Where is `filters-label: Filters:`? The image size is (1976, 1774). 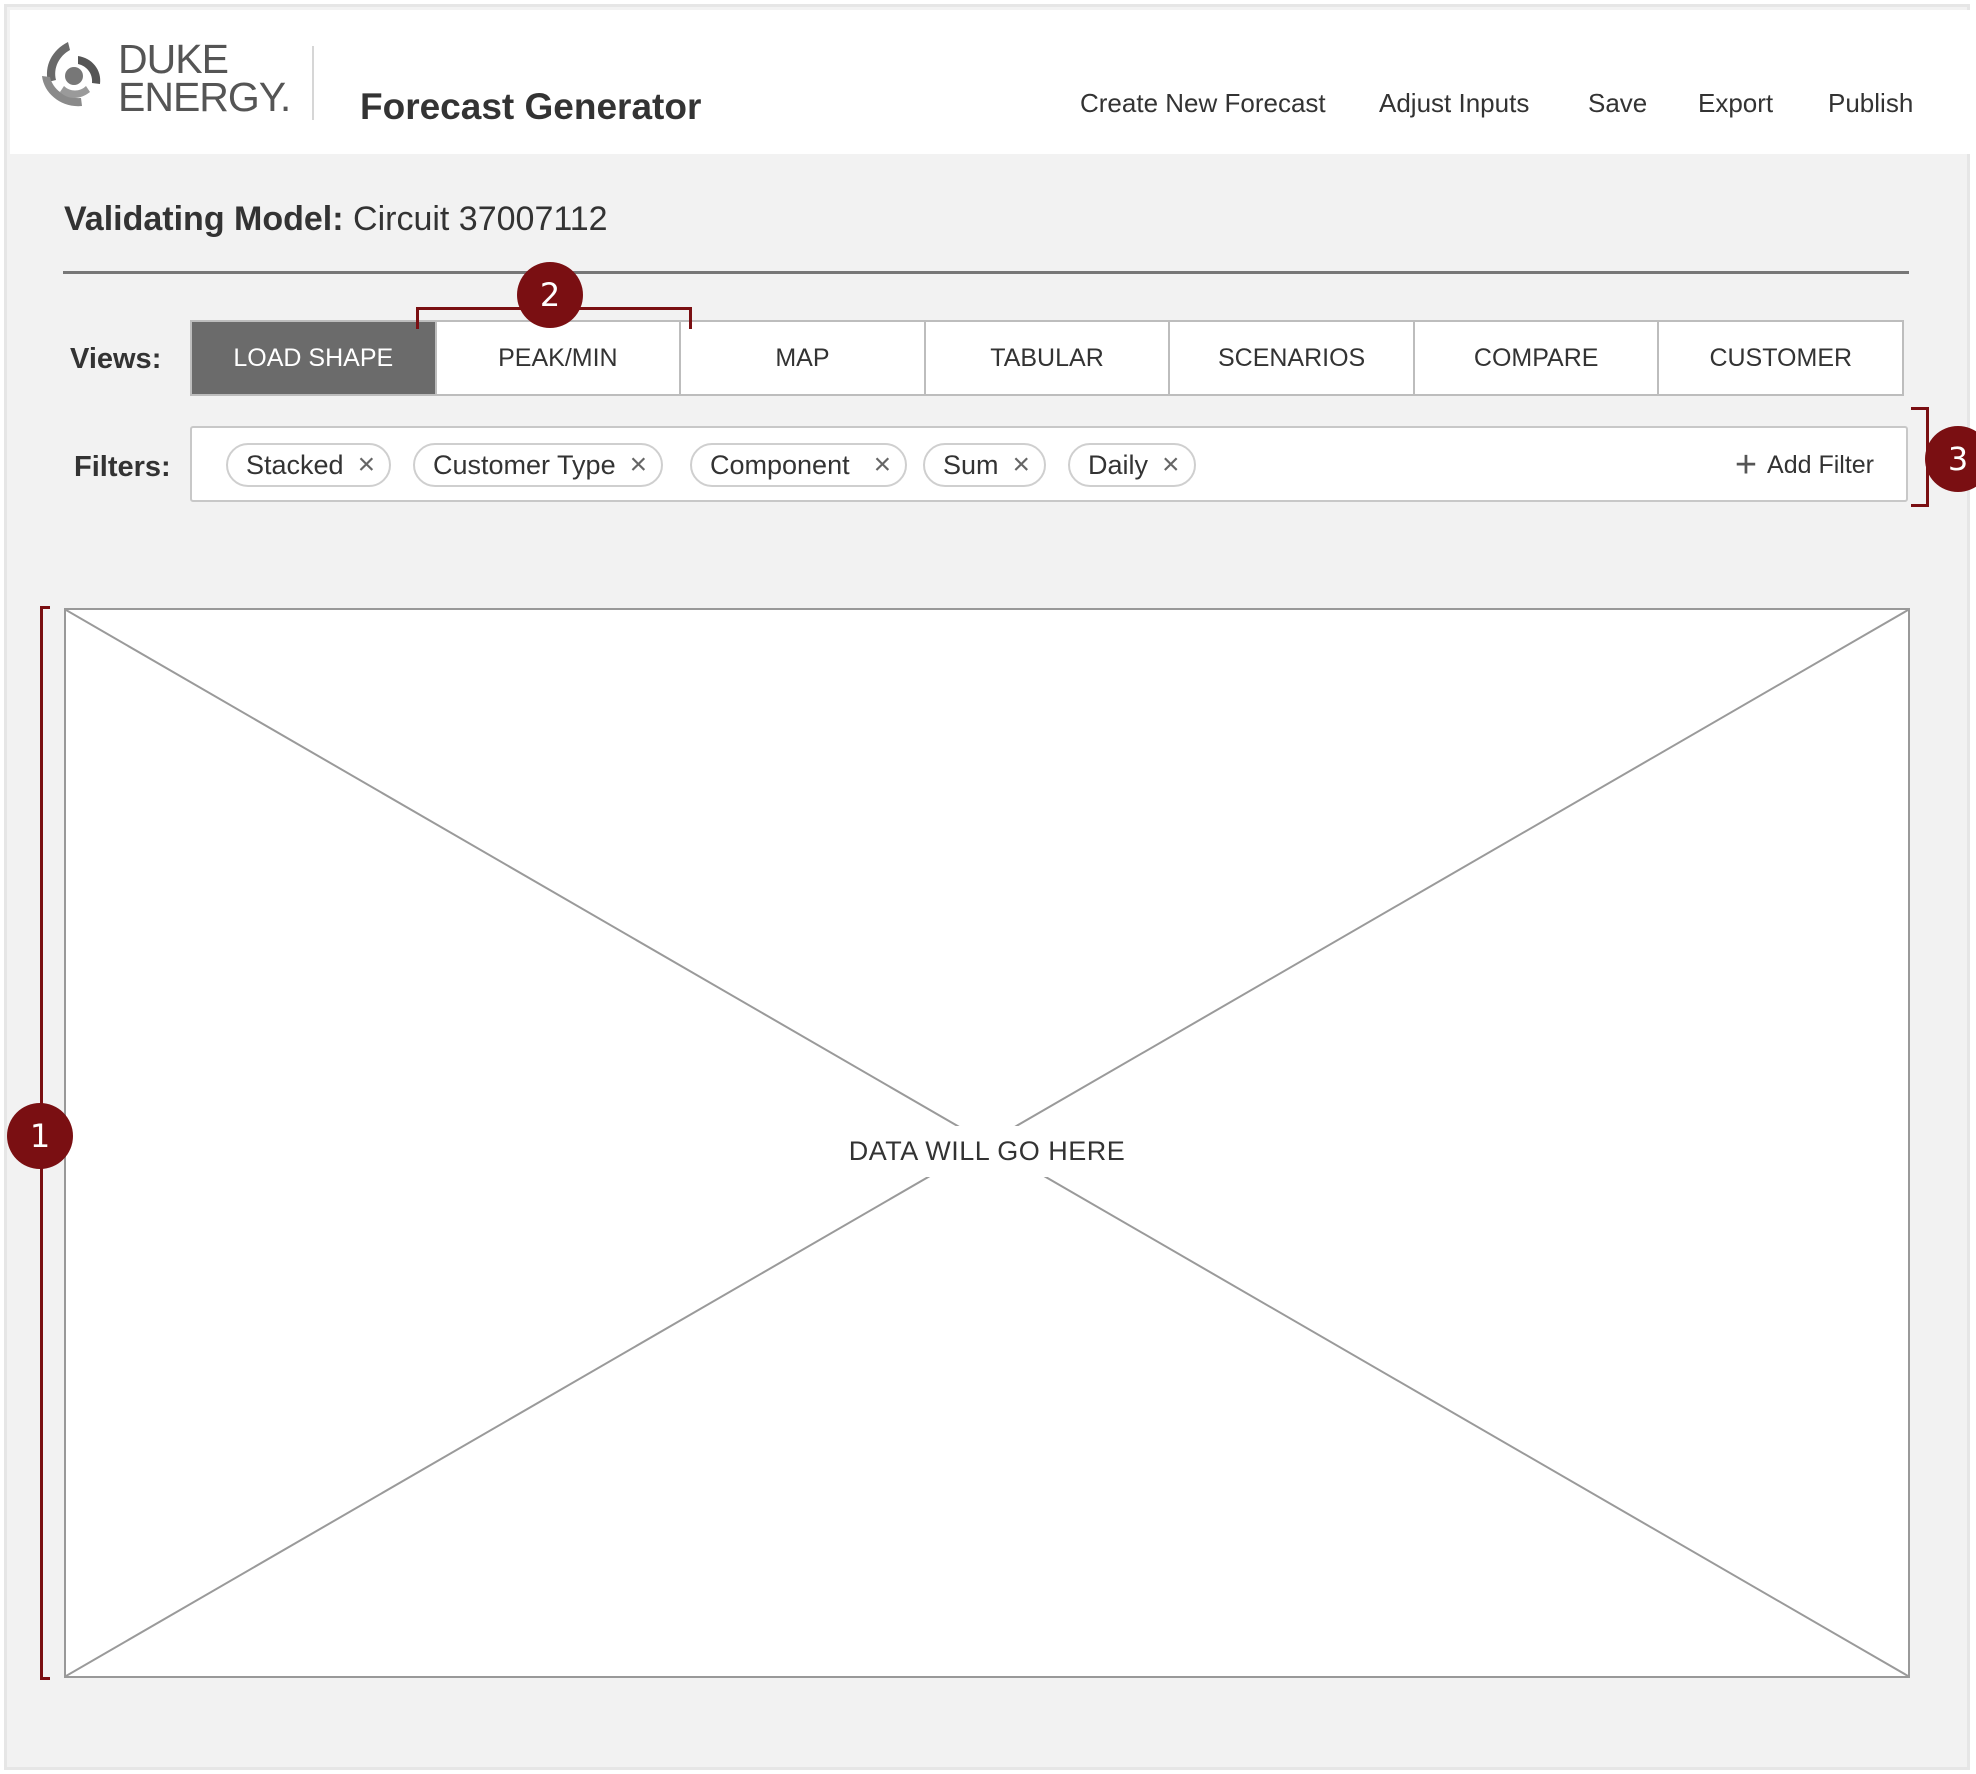
filters-label: Filters: is located at coordinates (122, 467).